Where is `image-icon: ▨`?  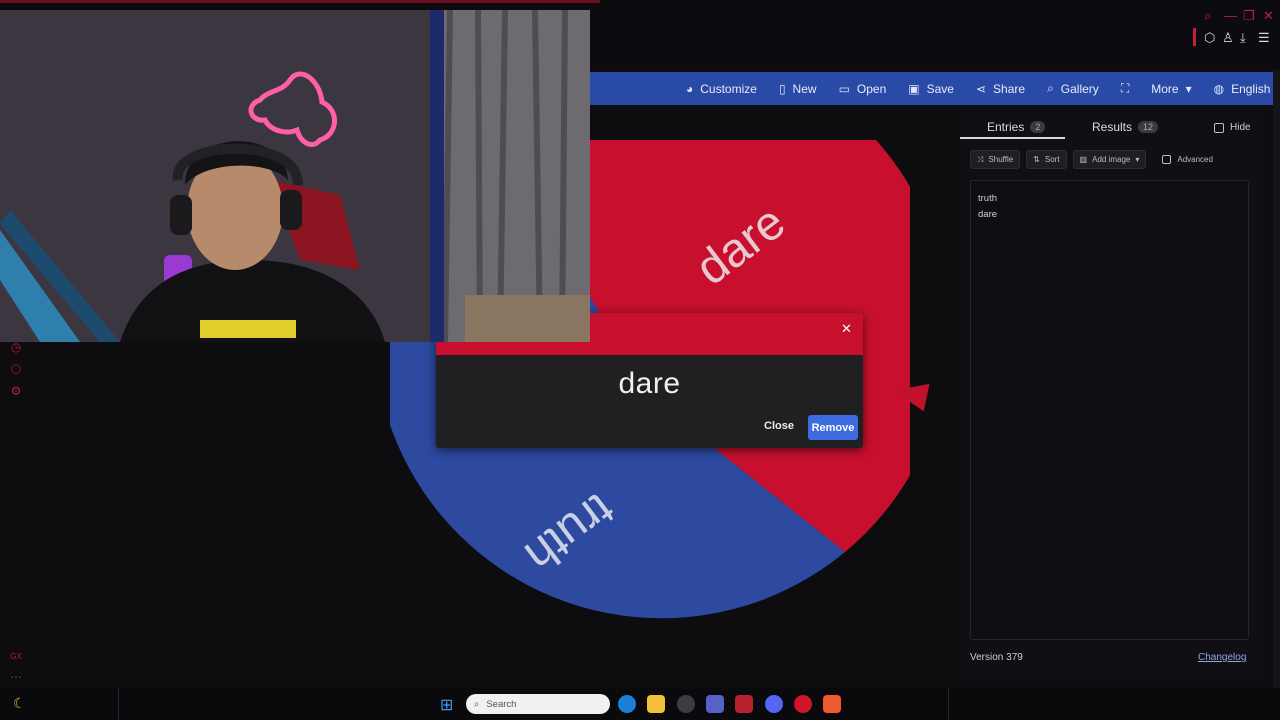
image-icon: ▨ is located at coordinates (1083, 159).